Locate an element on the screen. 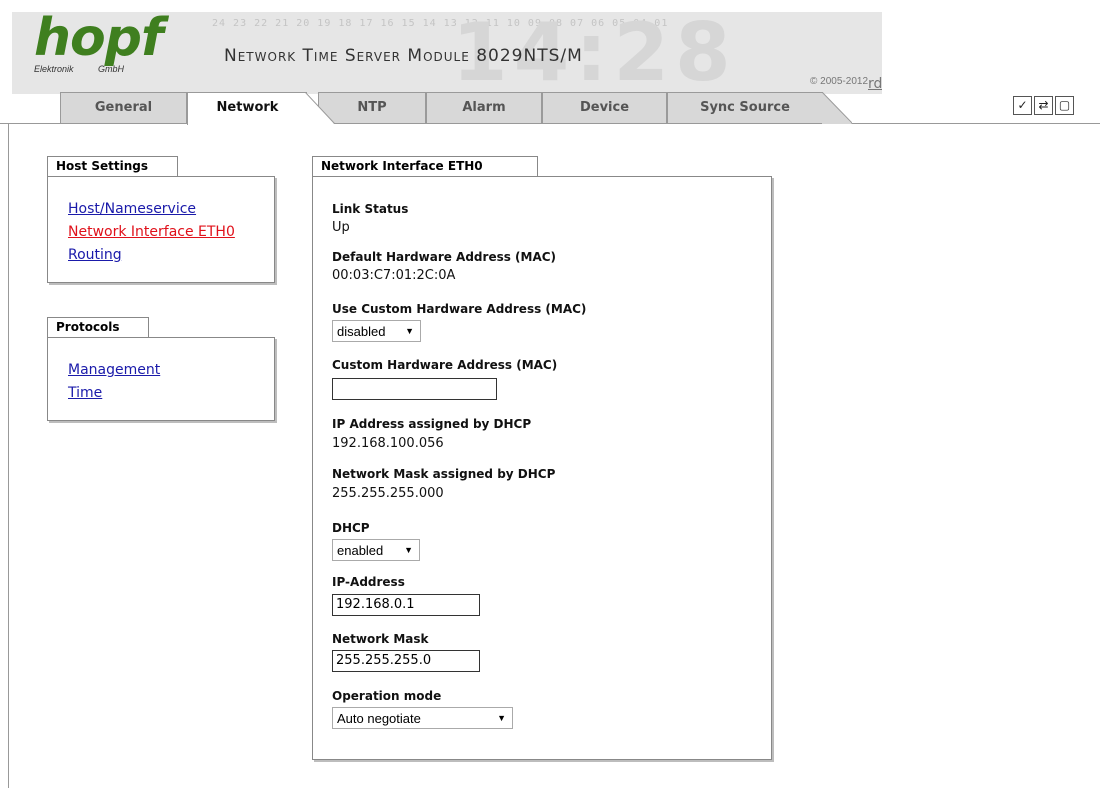 This screenshot has width=1100, height=788. sidebar-link-management: Management is located at coordinates (114, 370).